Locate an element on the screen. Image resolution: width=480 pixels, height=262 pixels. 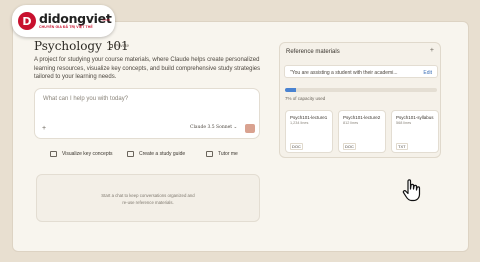
empty-state-line2: re-use reference materials. is located at coordinates (148, 202).